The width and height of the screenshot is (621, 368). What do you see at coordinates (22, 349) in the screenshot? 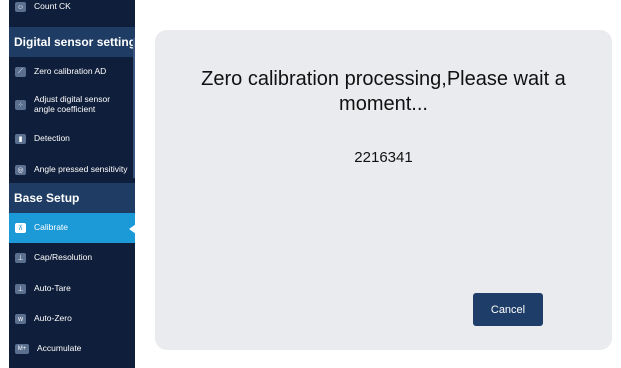
I see `accumulate-icon: M+` at bounding box center [22, 349].